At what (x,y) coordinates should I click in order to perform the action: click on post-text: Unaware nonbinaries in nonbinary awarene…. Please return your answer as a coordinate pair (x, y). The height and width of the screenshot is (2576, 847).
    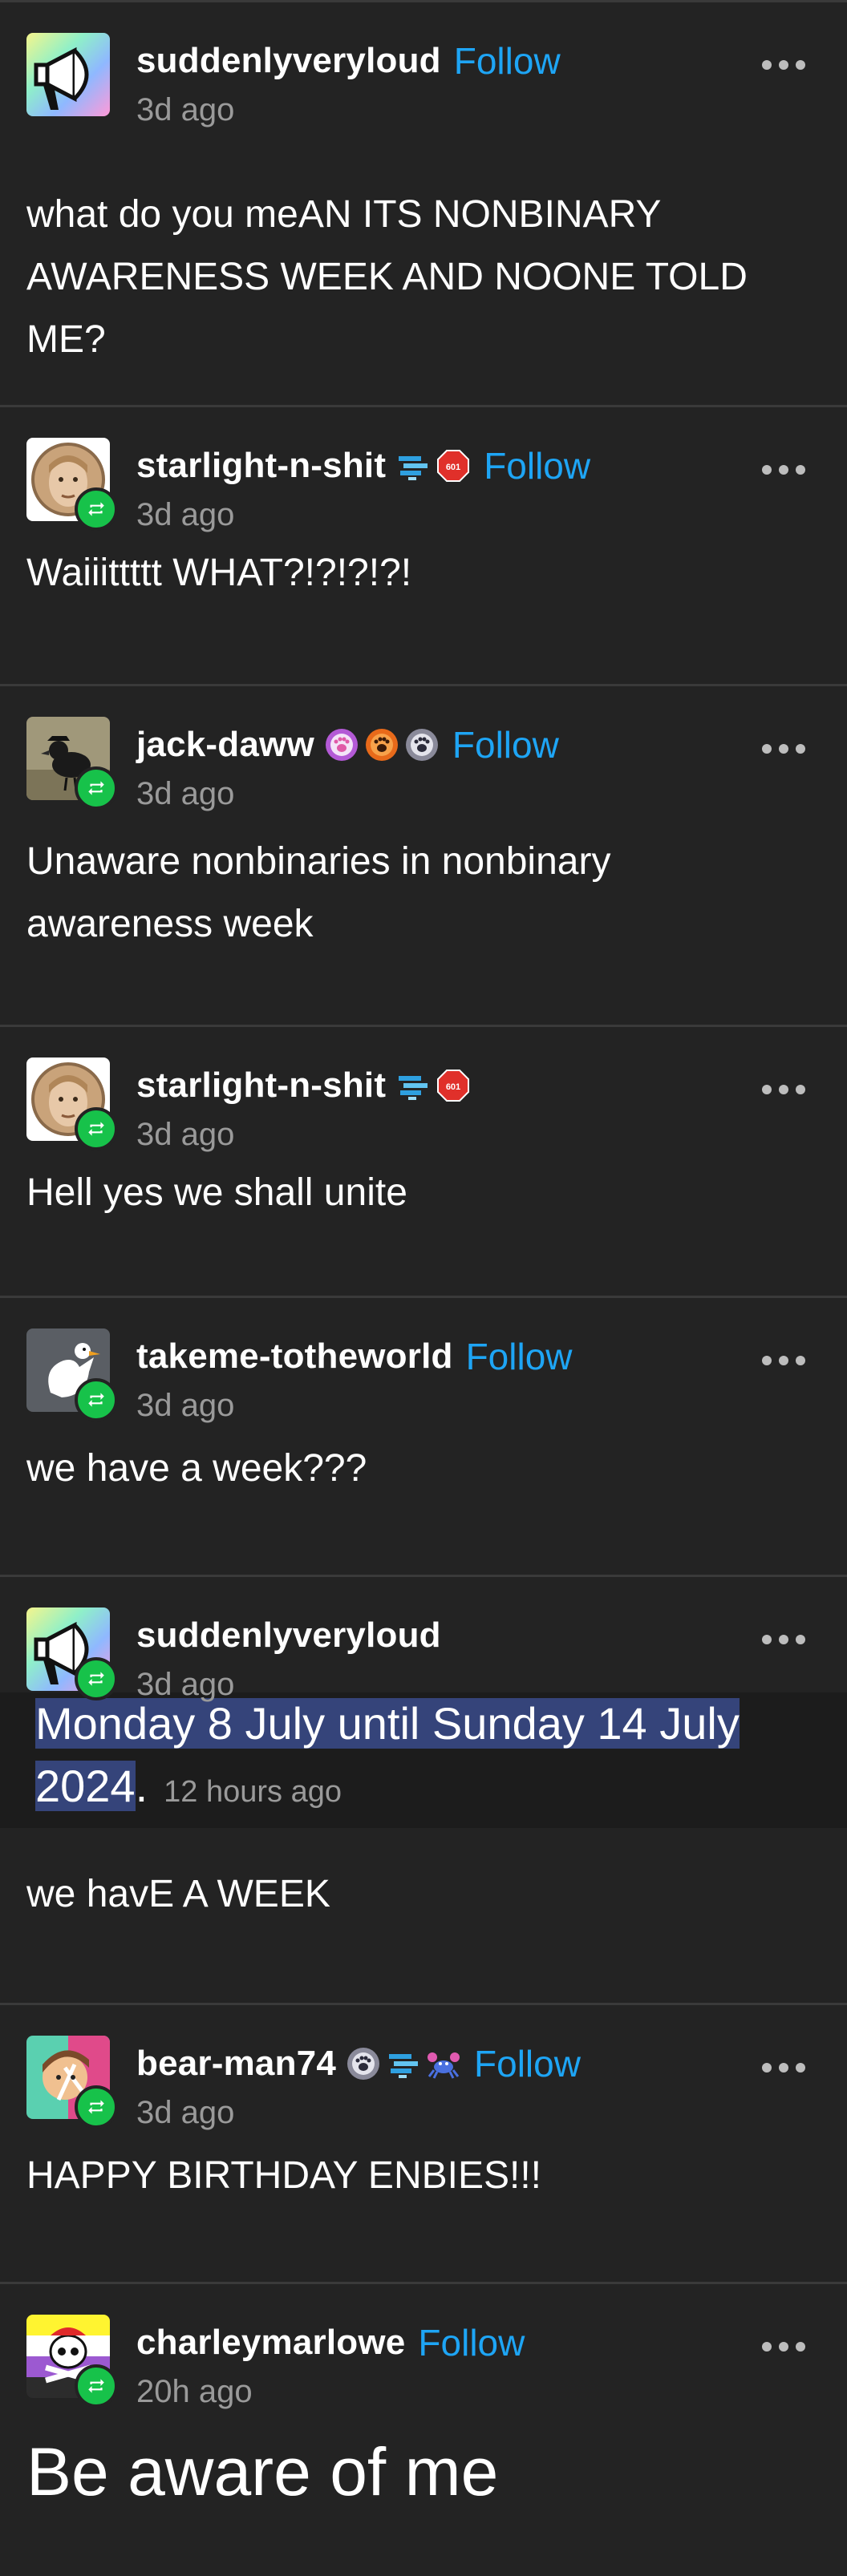
    Looking at the image, I should click on (318, 892).